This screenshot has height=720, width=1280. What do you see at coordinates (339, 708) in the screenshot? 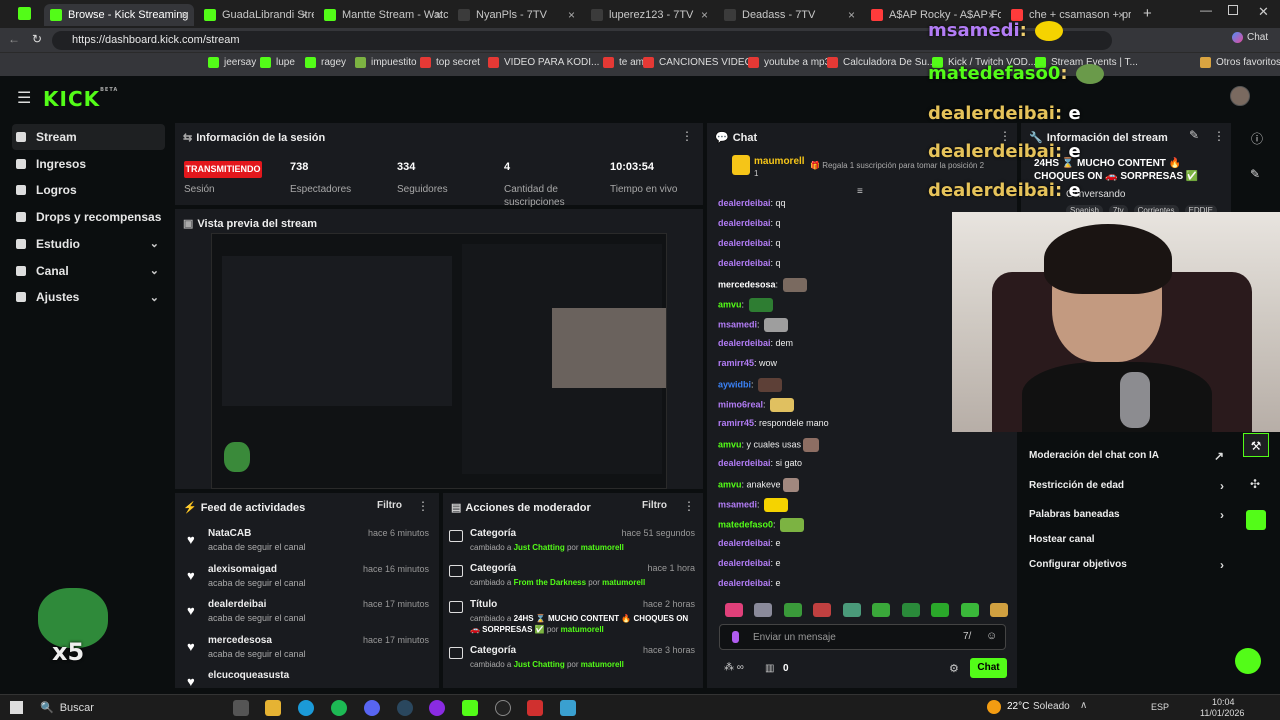
I see `spotify-icon` at bounding box center [339, 708].